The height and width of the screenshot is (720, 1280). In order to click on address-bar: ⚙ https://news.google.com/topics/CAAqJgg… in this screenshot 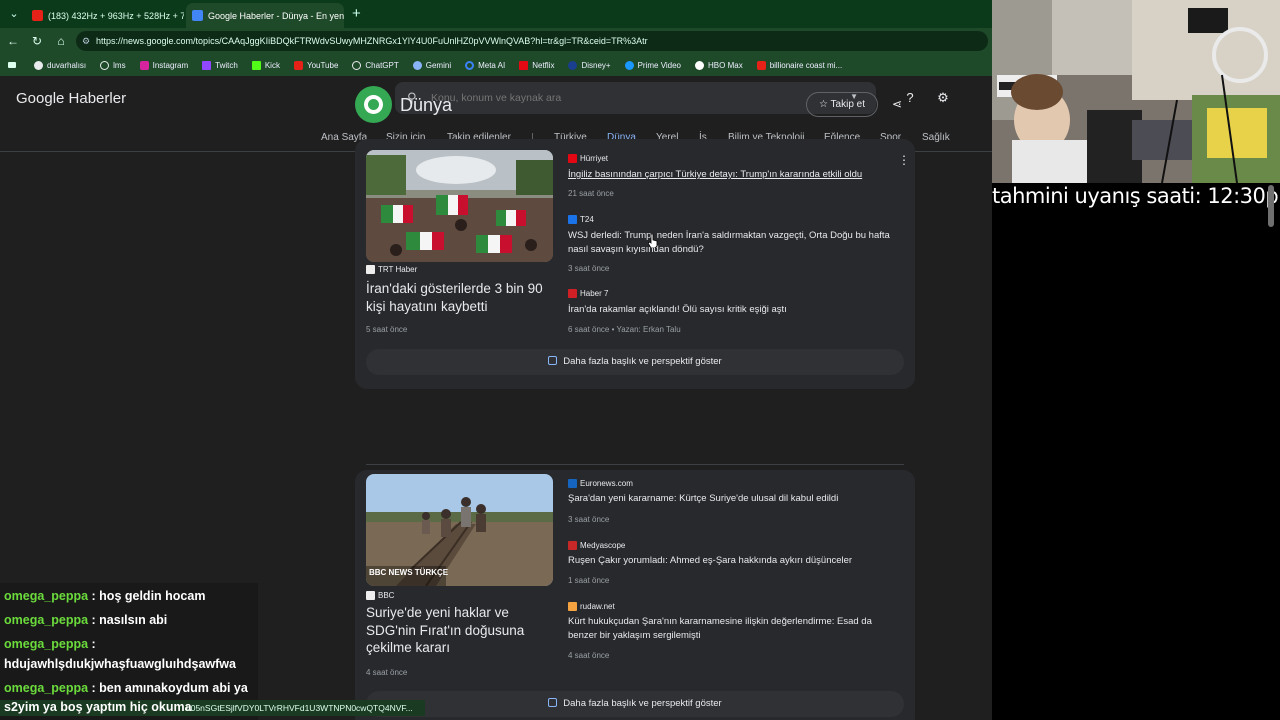, I will do `click(532, 41)`.